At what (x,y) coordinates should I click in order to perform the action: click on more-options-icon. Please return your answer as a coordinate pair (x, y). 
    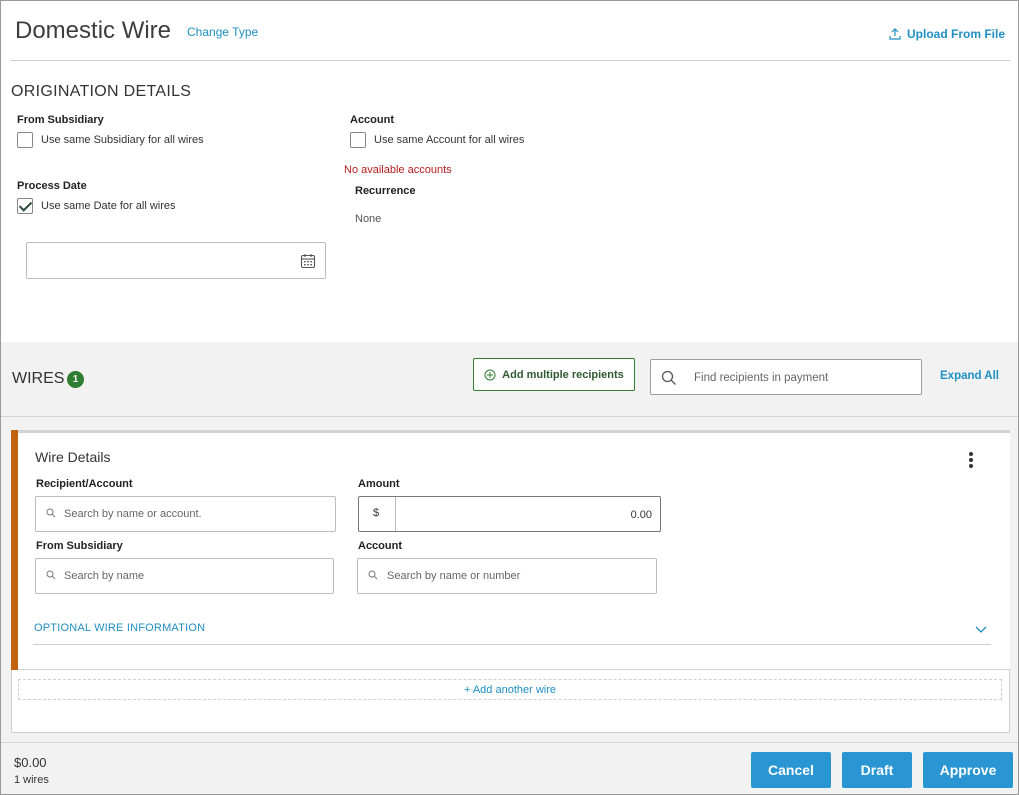
    Looking at the image, I should click on (971, 461).